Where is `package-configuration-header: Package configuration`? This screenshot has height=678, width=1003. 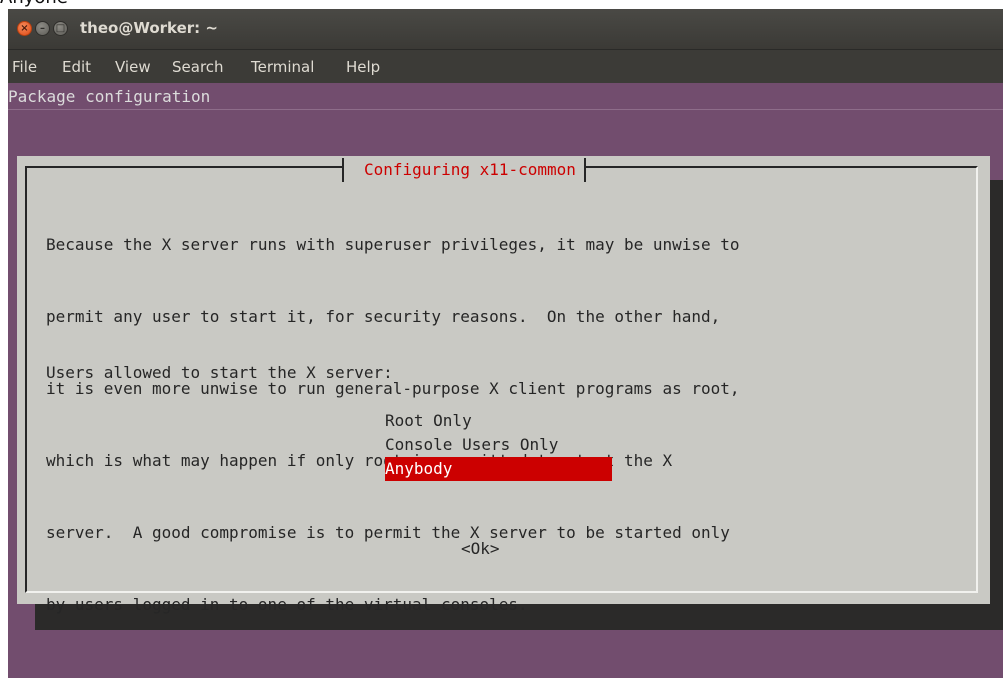
package-configuration-header: Package configuration is located at coordinates (109, 96).